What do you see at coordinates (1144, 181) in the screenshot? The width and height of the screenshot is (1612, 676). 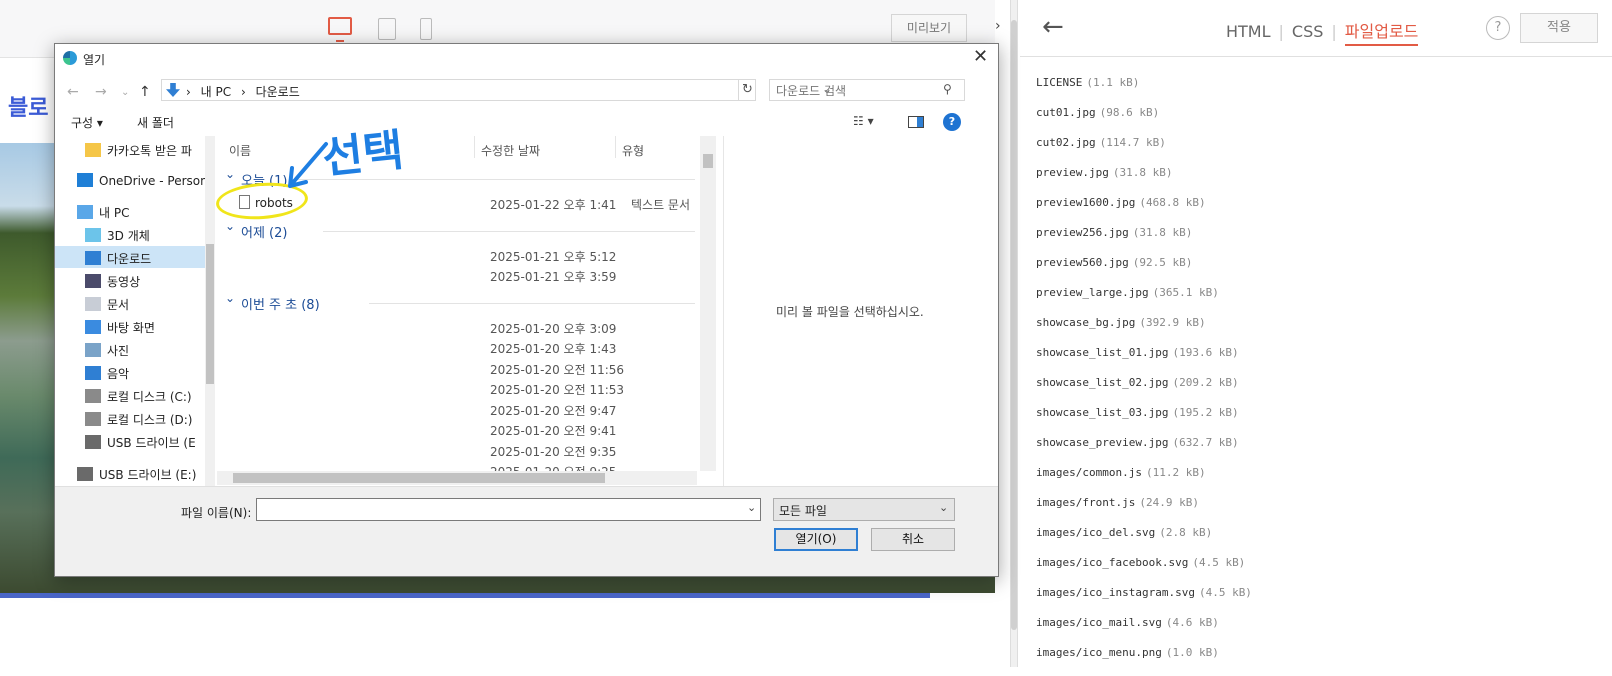 I see `uploaded-file-item: preview.jpg (31.8 kB)` at bounding box center [1144, 181].